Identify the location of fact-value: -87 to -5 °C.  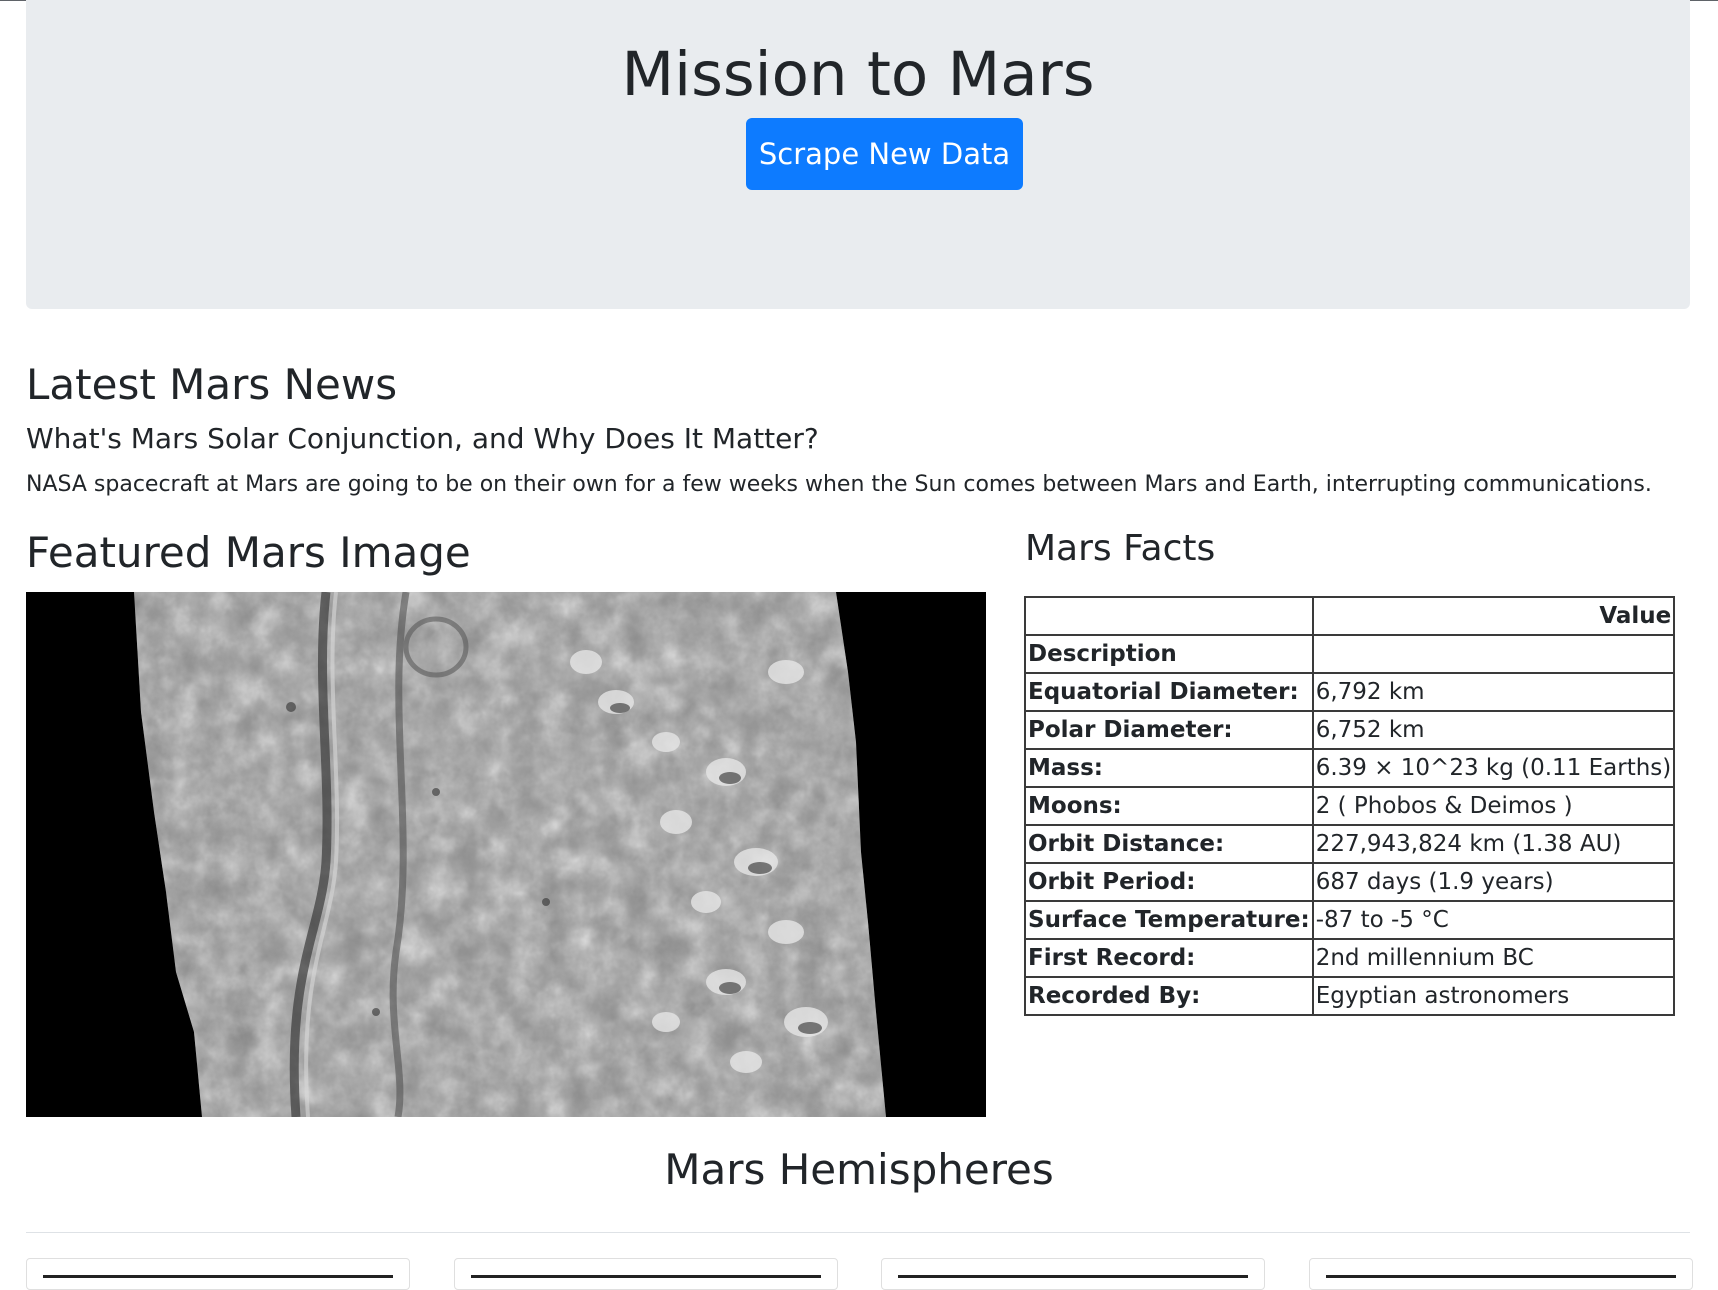
(1493, 920).